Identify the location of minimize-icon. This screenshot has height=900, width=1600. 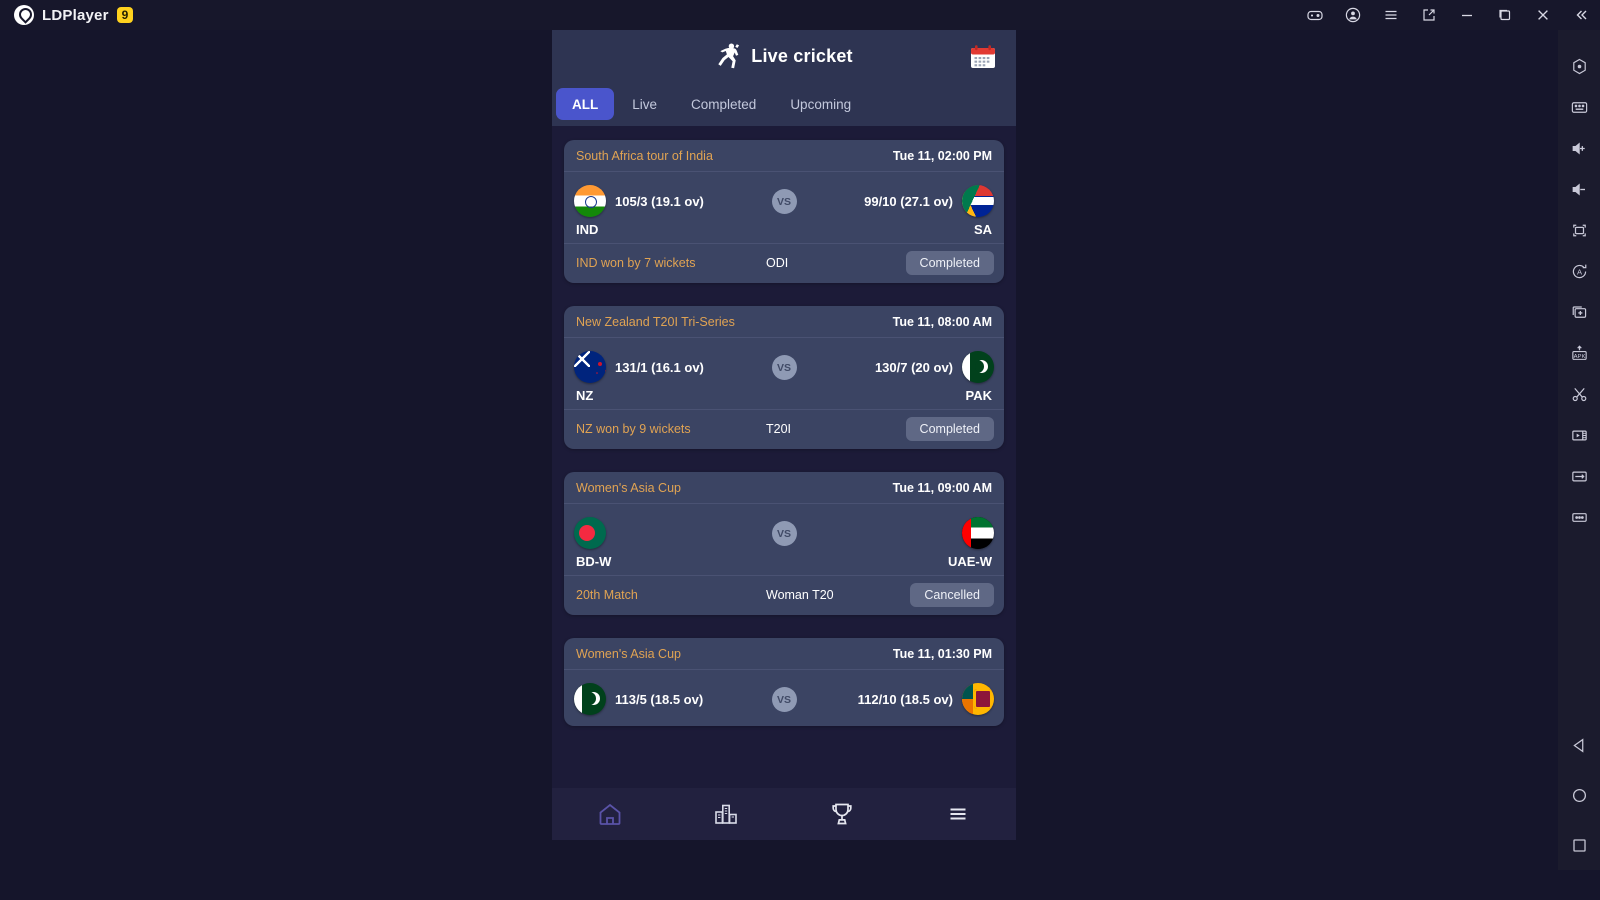
(1467, 15).